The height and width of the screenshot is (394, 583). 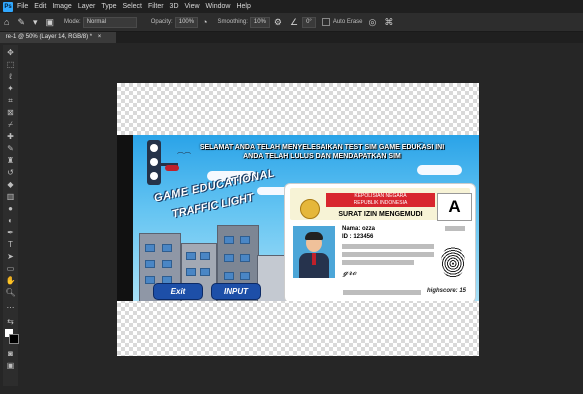 I want to click on angle-field: 0°, so click(x=309, y=22).